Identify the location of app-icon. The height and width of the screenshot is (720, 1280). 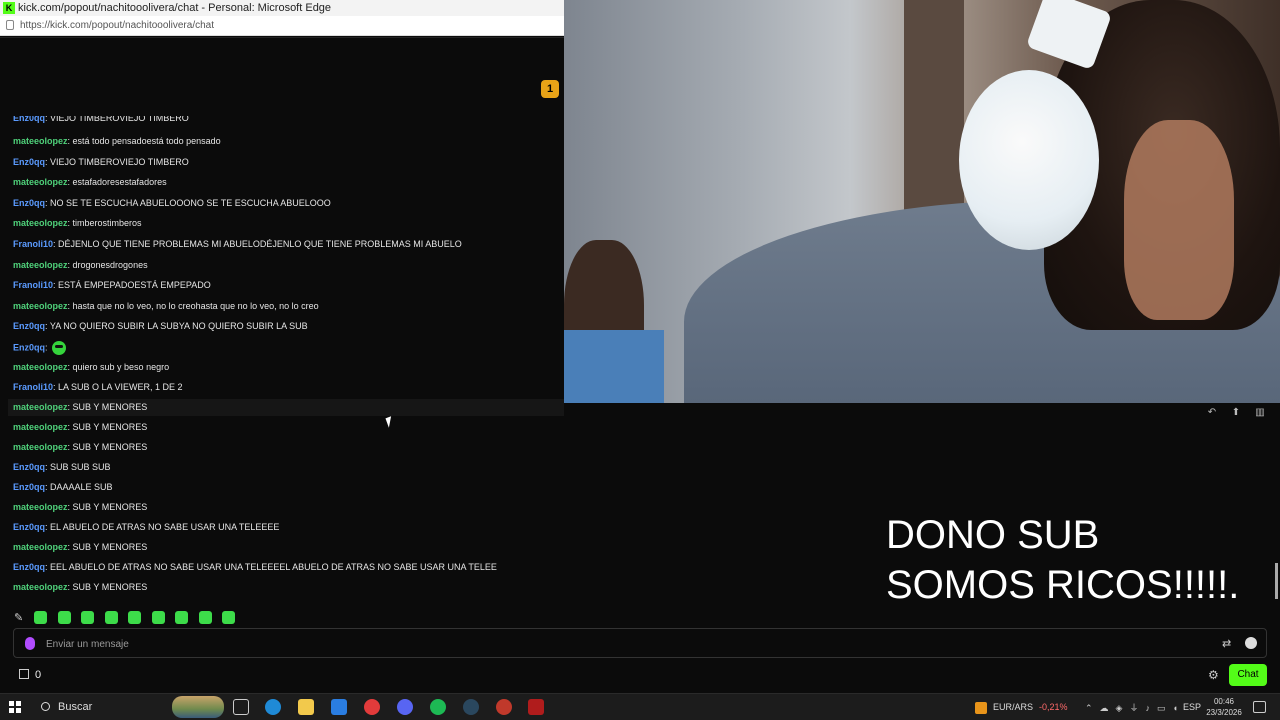
(536, 707).